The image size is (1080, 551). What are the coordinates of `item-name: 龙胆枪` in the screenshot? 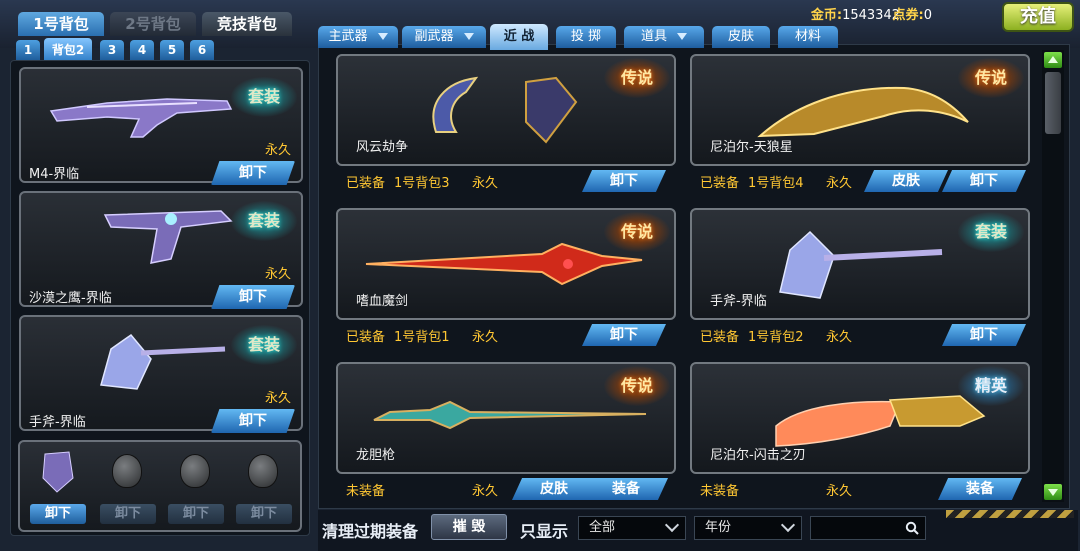 It's located at (376, 455).